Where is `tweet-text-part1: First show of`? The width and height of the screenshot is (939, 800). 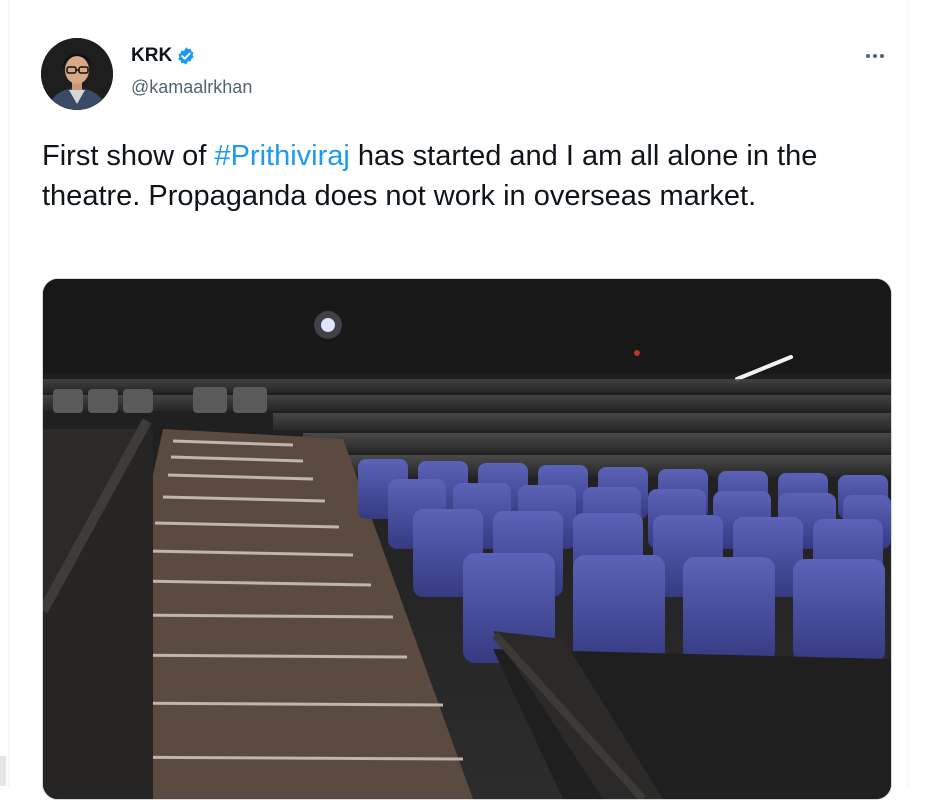 tweet-text-part1: First show of is located at coordinates (128, 156).